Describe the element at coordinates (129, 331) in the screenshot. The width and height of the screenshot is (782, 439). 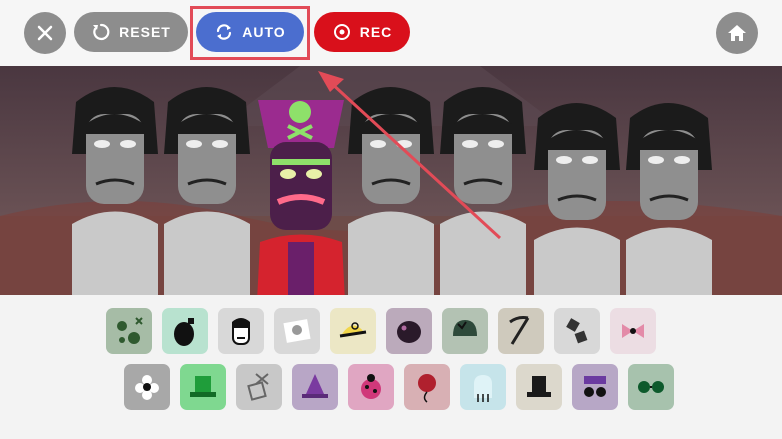
I see `bubbles-icon` at that location.